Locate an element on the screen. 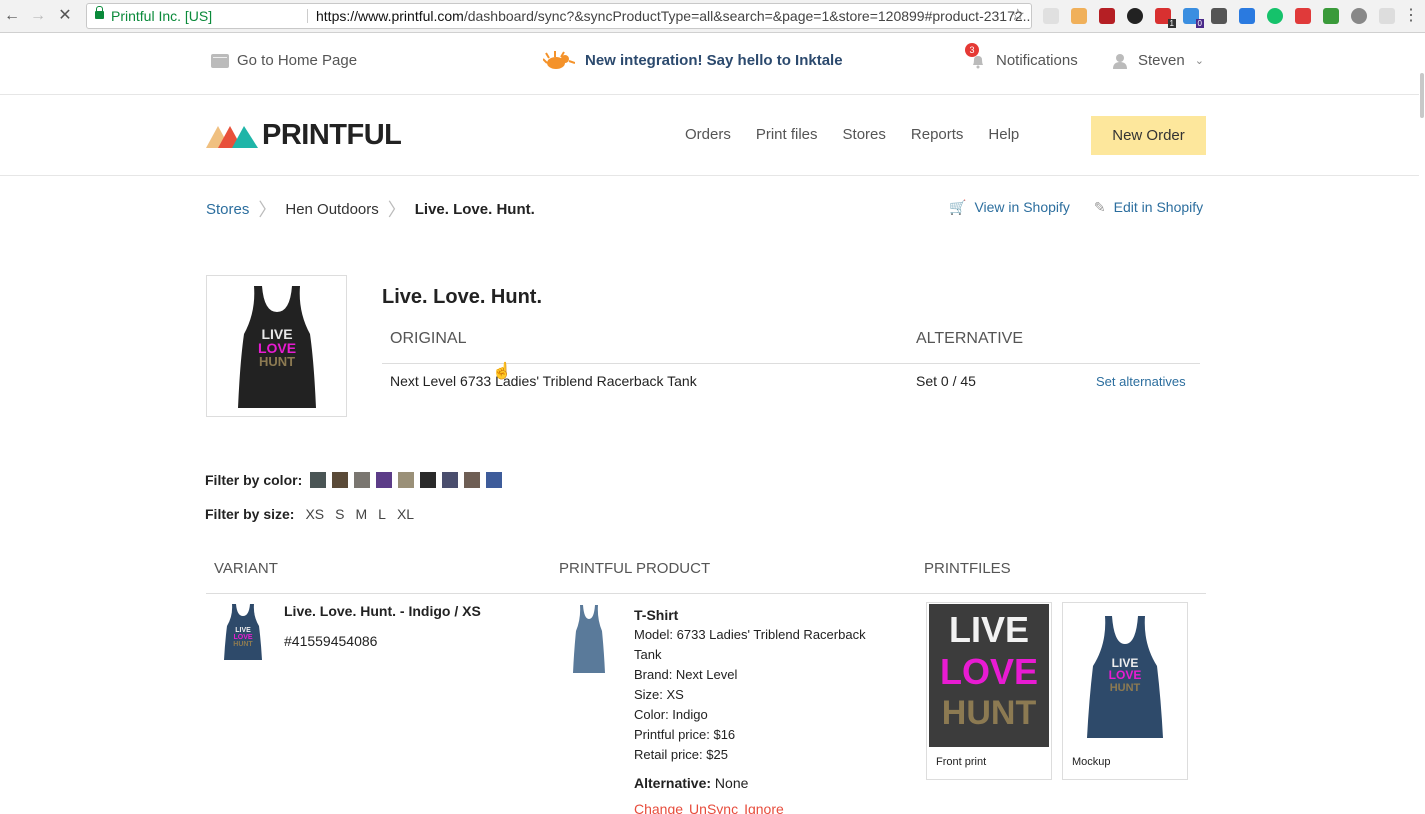 The image size is (1425, 814). size-filter: Filter by size: XS S M L XL is located at coordinates (309, 514).